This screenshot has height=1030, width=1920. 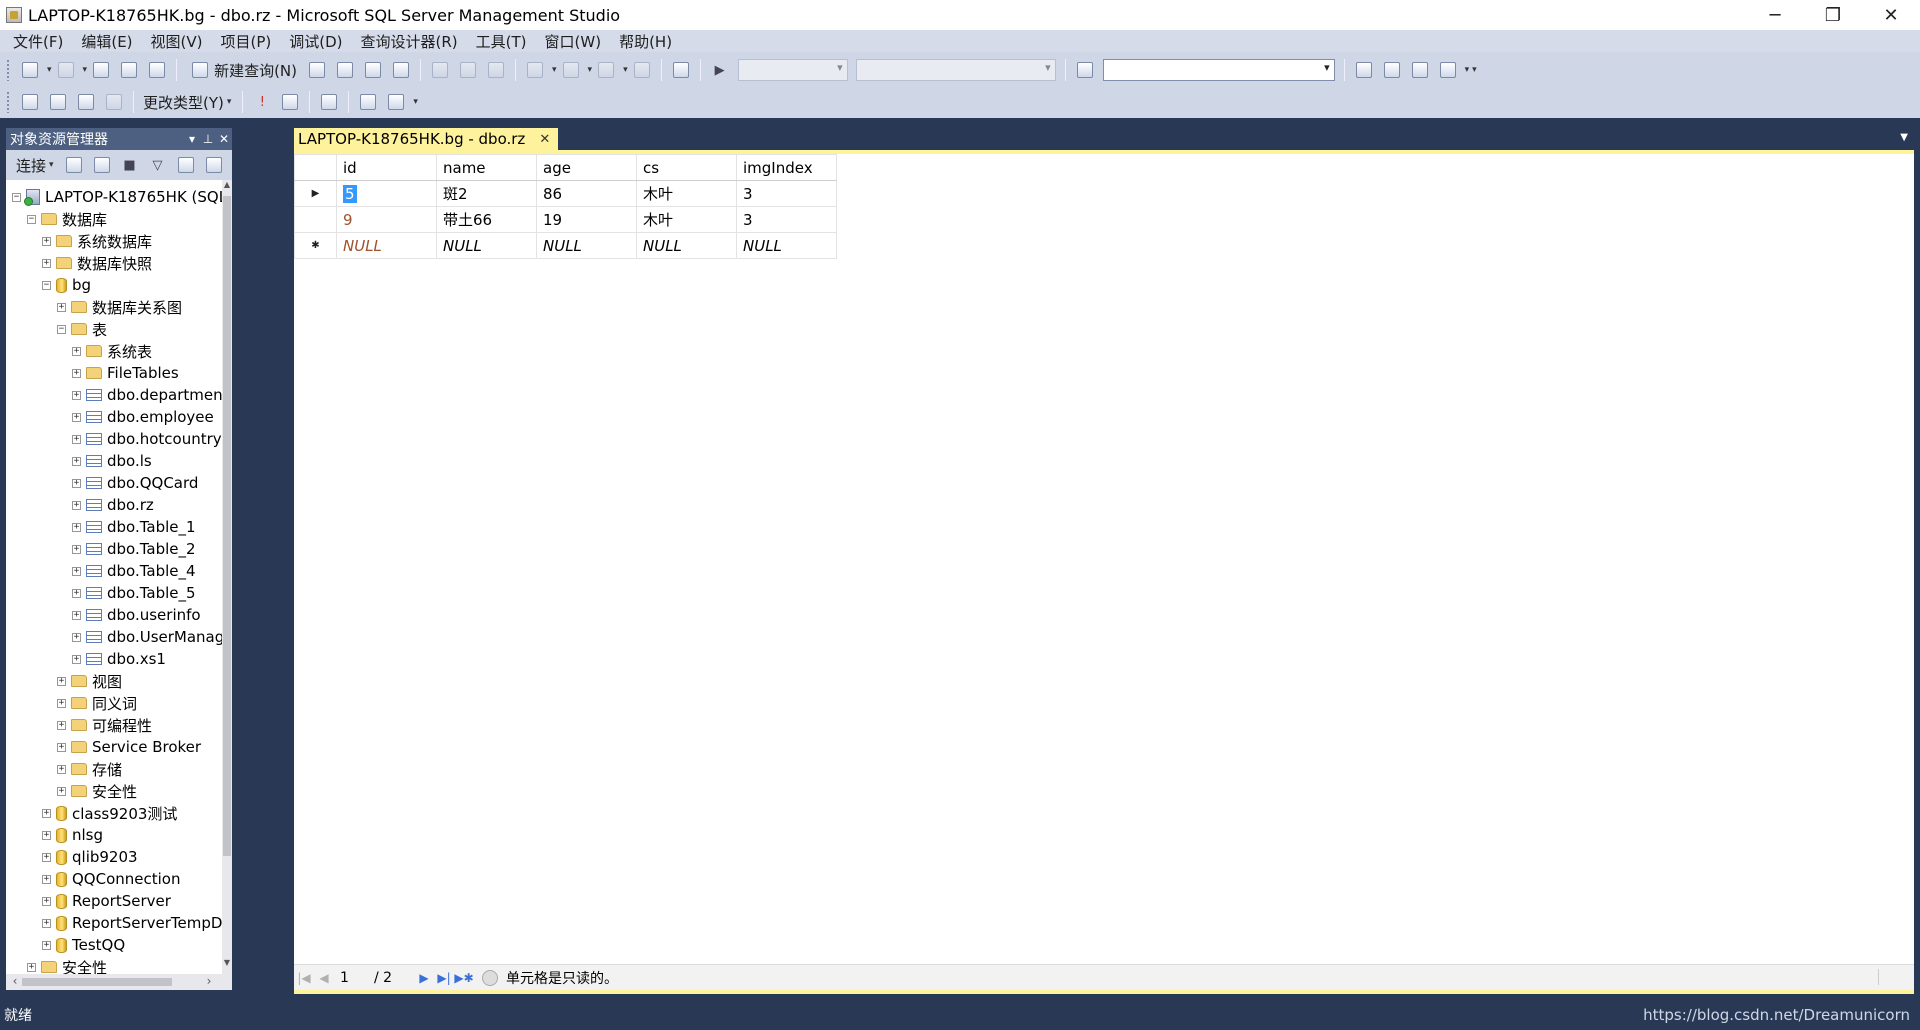 I want to click on tree-node: + ReportServer, so click(x=111, y=901).